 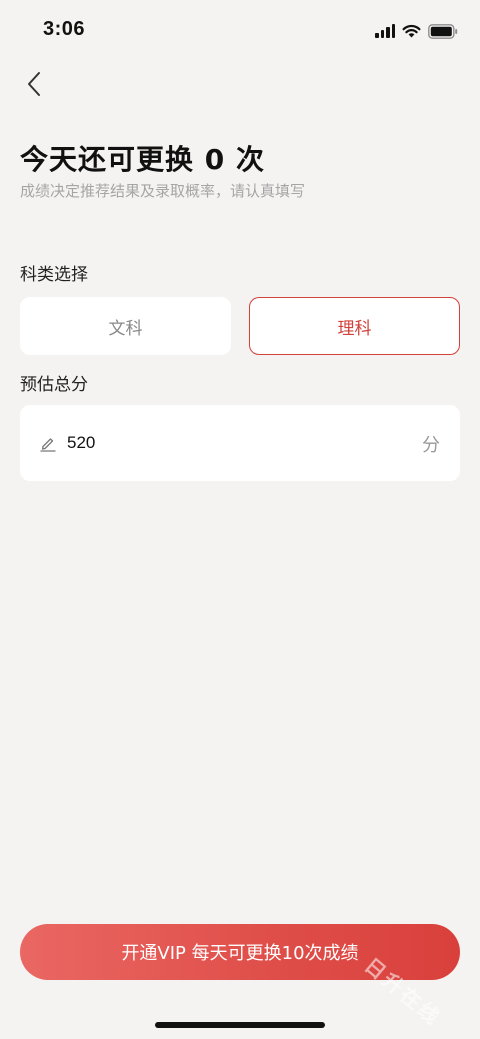 I want to click on back-button, so click(x=34, y=84).